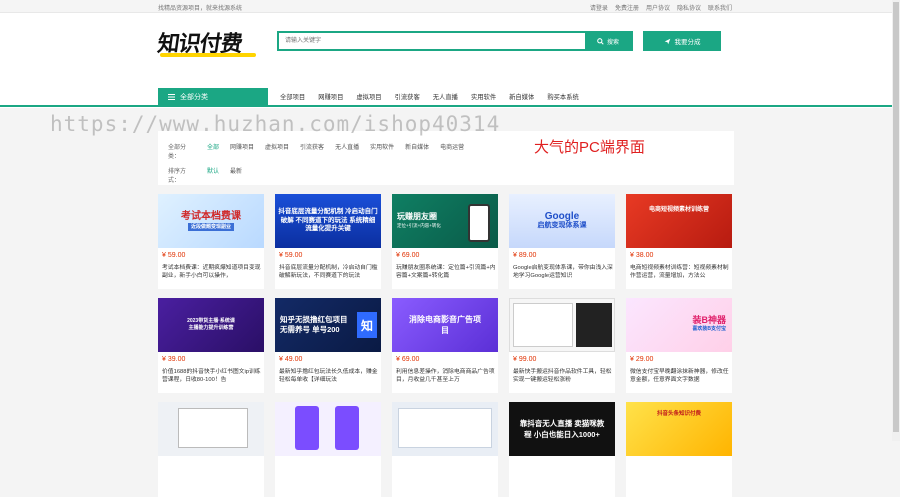  What do you see at coordinates (896, 217) in the screenshot?
I see `scrollbar-thumb` at bounding box center [896, 217].